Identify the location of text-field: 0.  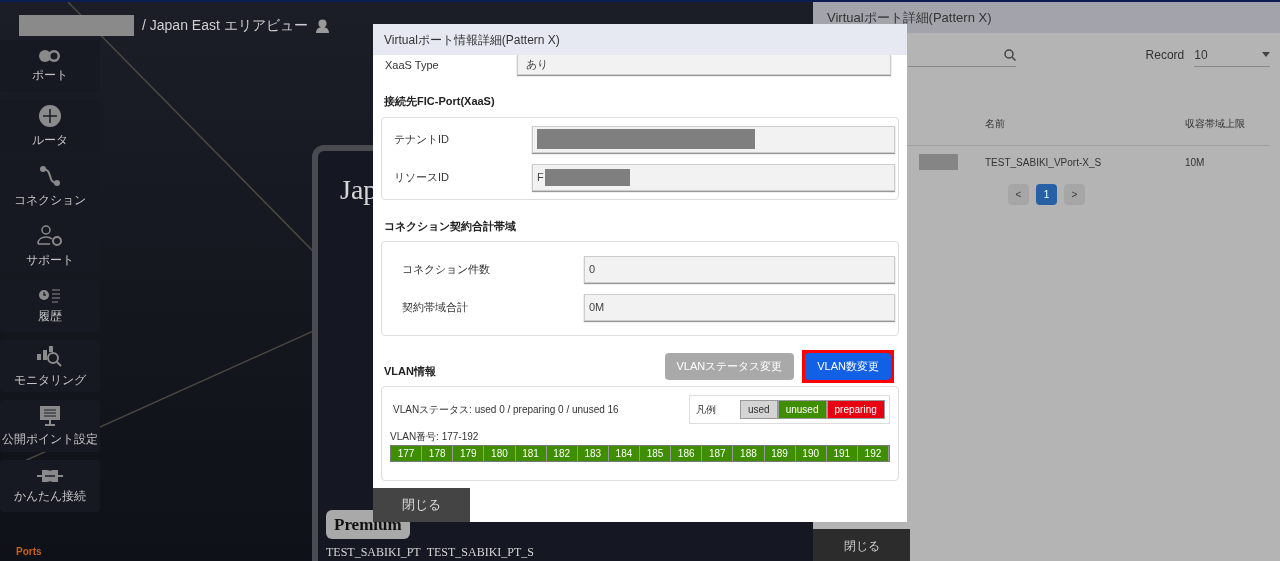
(739, 269).